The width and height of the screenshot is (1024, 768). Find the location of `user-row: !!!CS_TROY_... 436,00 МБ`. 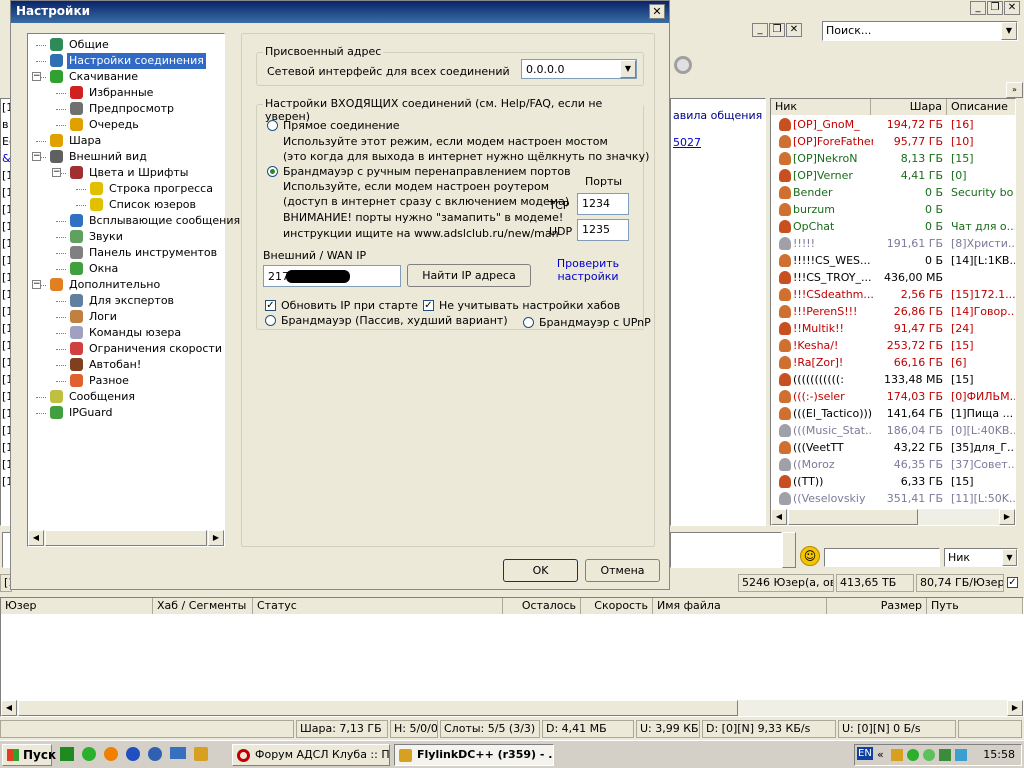

user-row: !!!CS_TROY_... 436,00 МБ is located at coordinates (893, 277).